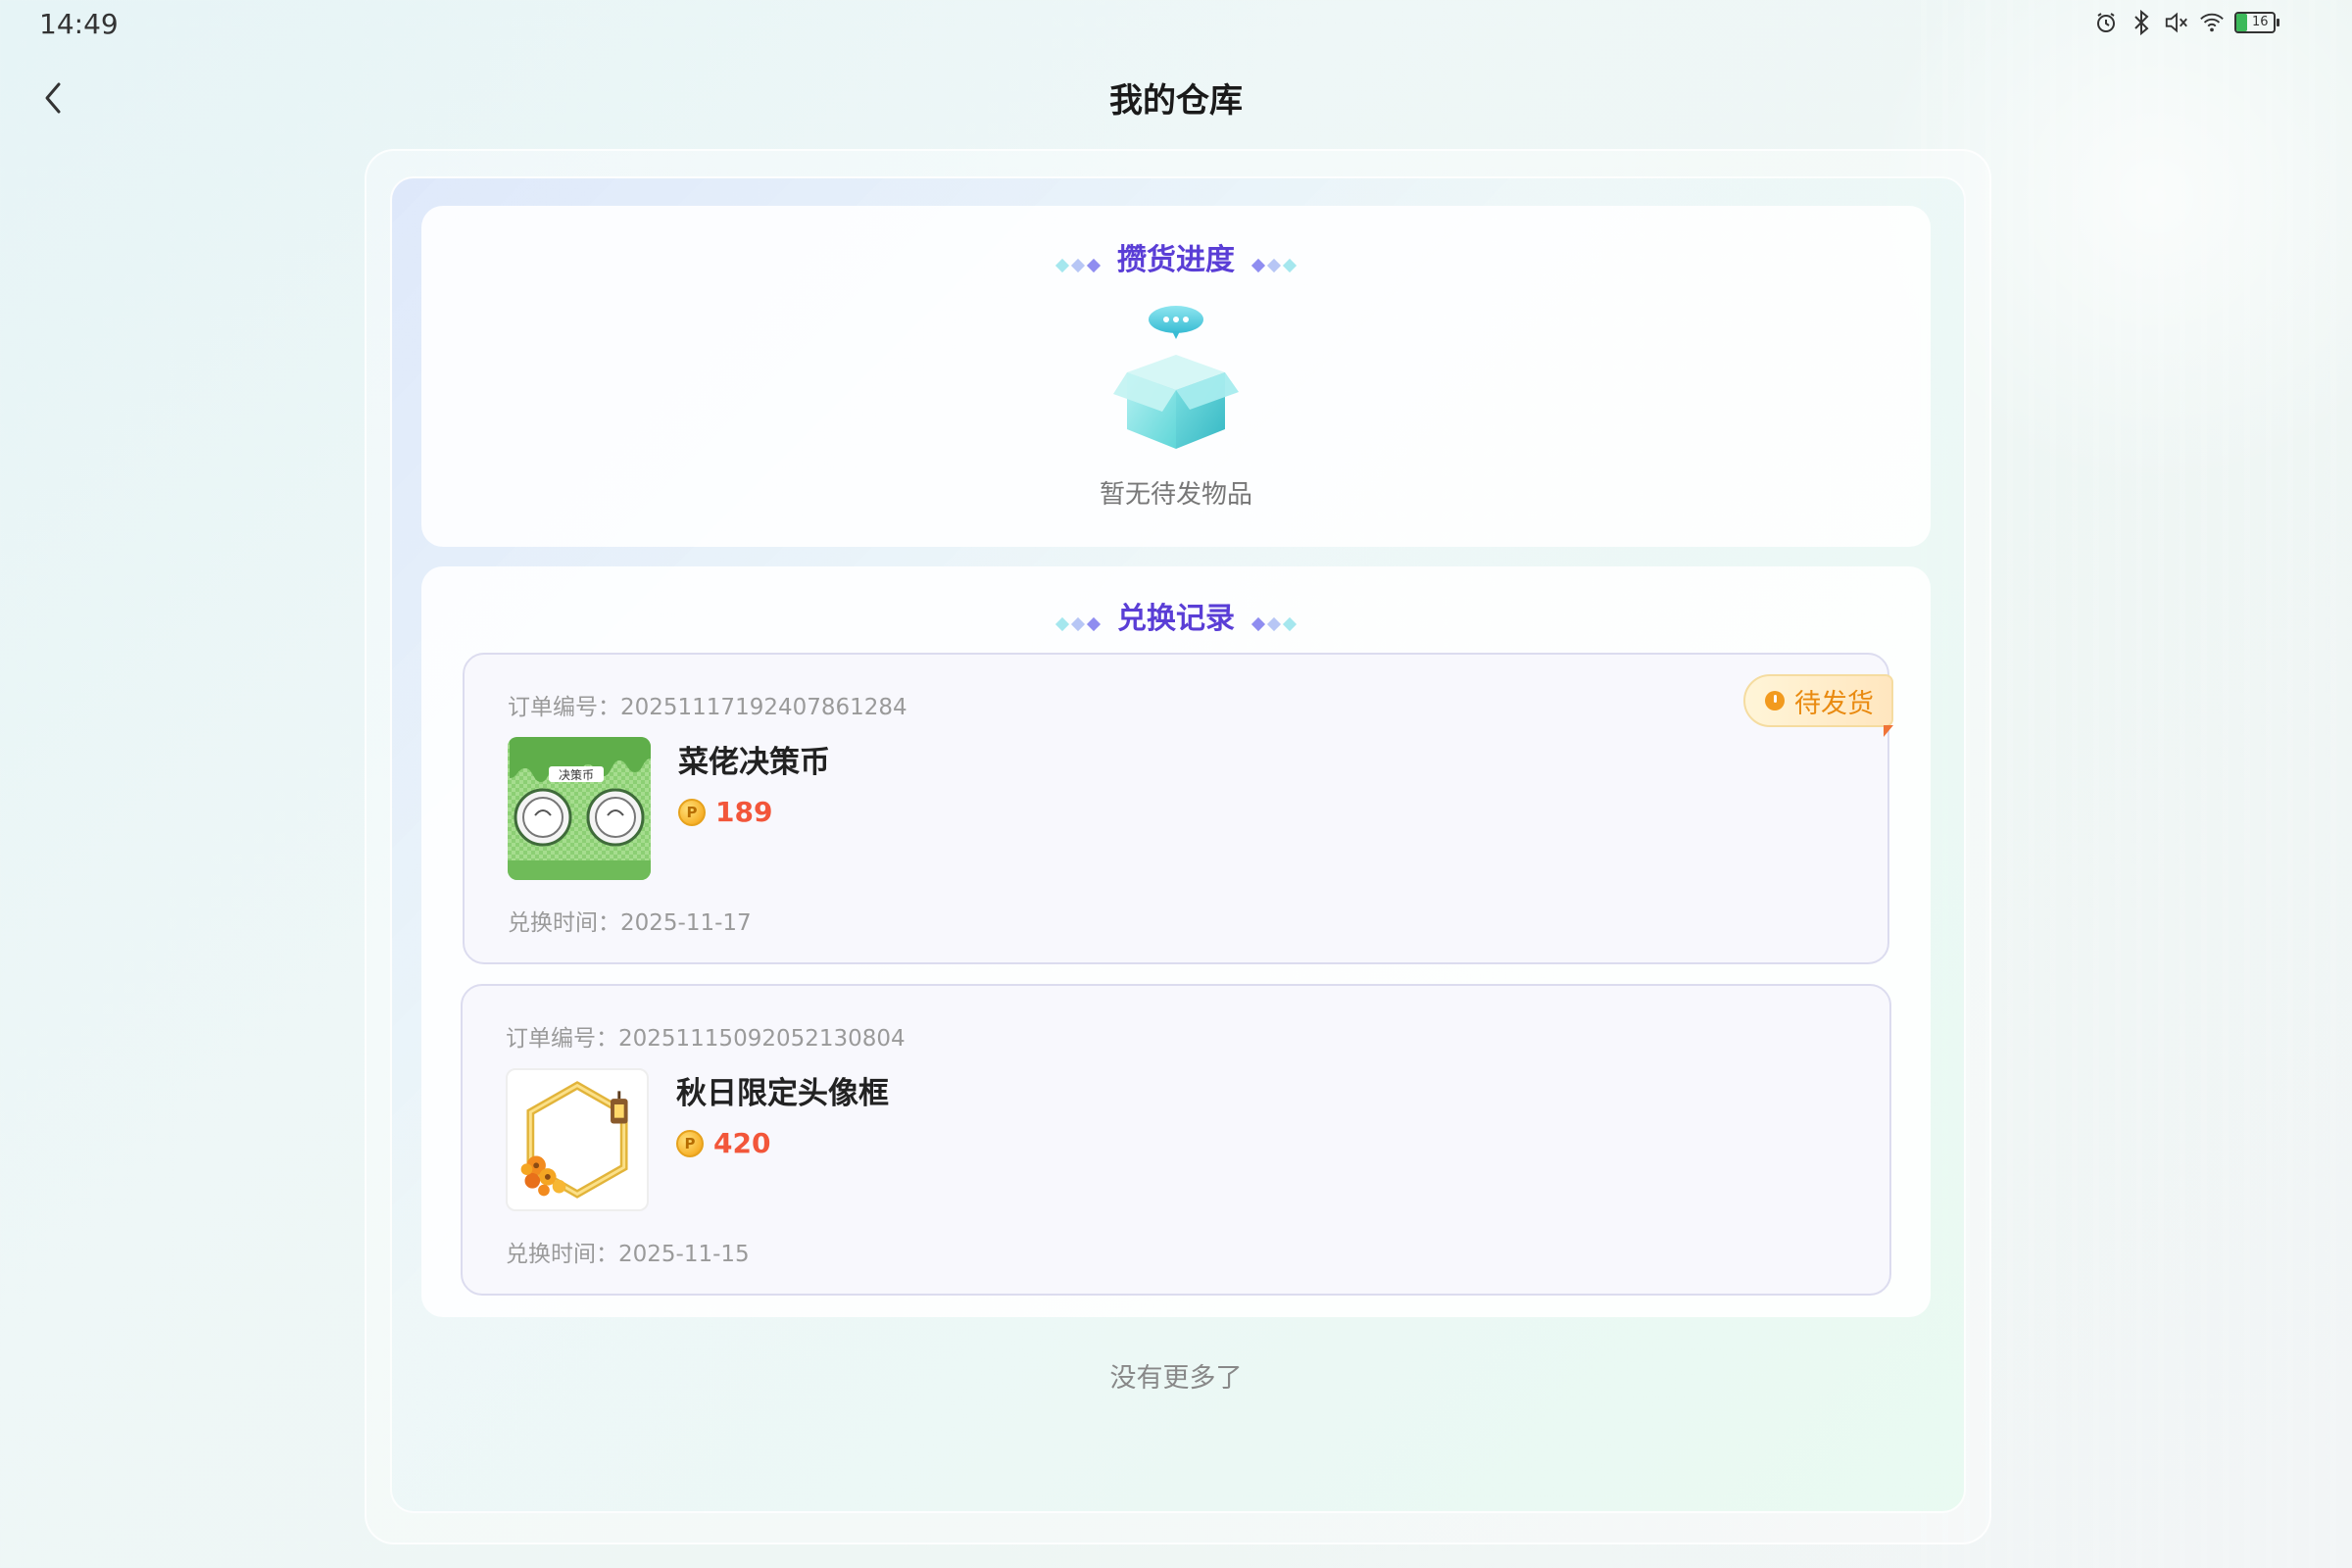  I want to click on records-section-title: 兑换记录, so click(1176, 615).